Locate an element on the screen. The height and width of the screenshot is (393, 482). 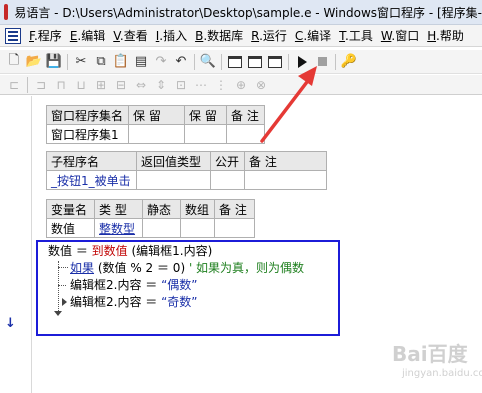
watermark-subtext: jingyan.baidu.com is located at coordinates (442, 373).